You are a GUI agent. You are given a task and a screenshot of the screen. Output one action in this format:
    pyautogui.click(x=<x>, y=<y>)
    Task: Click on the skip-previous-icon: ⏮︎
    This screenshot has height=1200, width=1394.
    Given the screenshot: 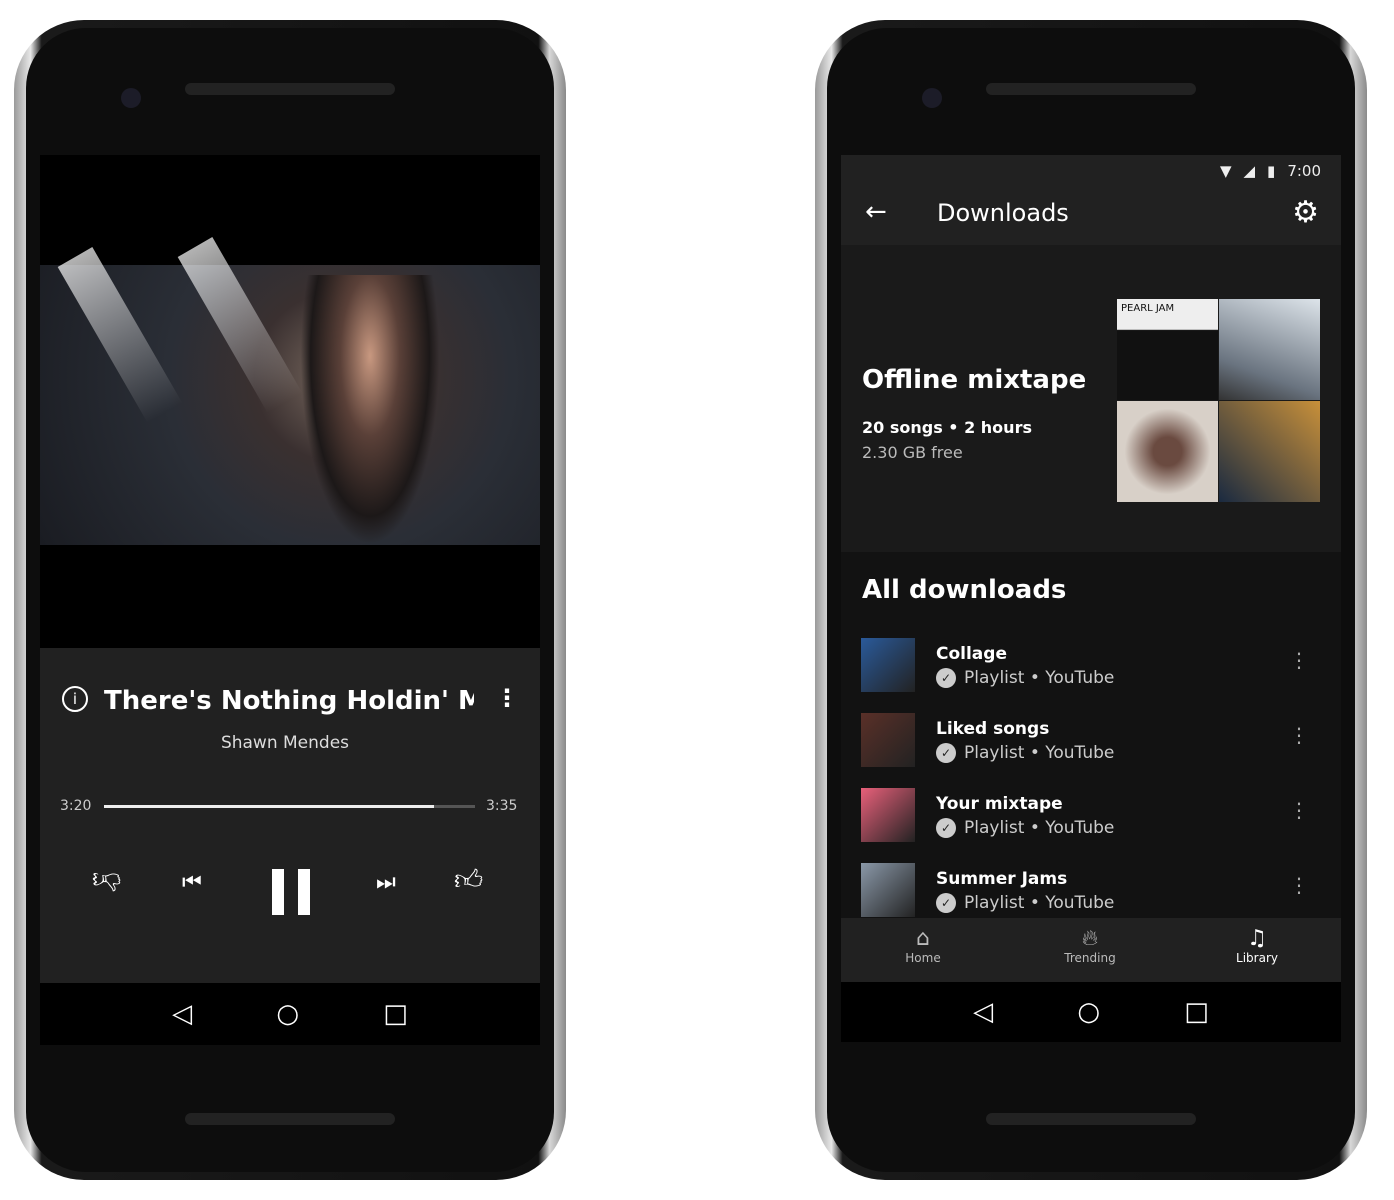 What is the action you would take?
    pyautogui.click(x=192, y=882)
    